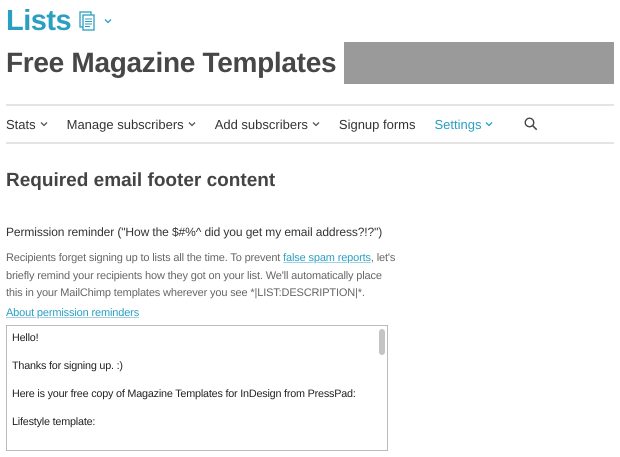 The image size is (620, 457). What do you see at coordinates (195, 232) in the screenshot?
I see `field-label: Permission reminder ("How the $#%^ did you get my email address?!?")` at bounding box center [195, 232].